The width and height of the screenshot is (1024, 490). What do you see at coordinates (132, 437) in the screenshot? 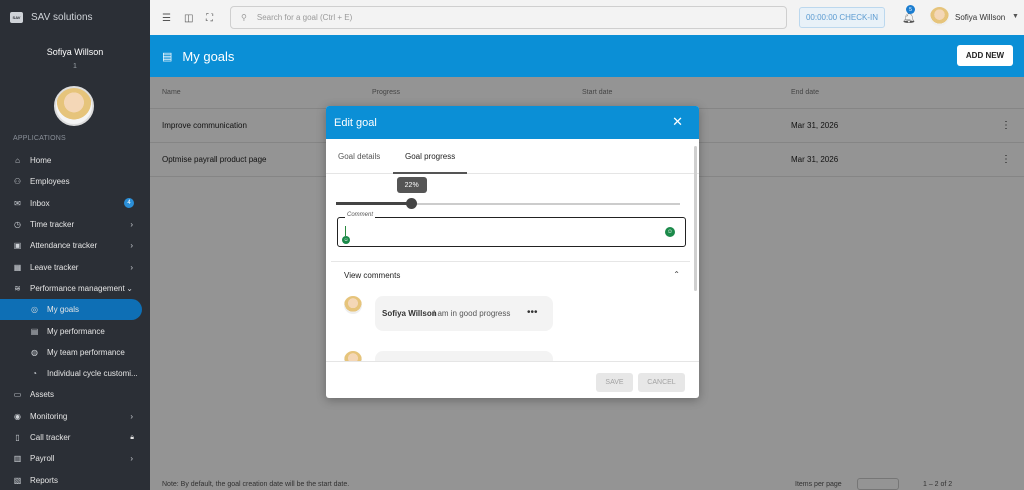
I see `lock-icon: 🔒︎` at bounding box center [132, 437].